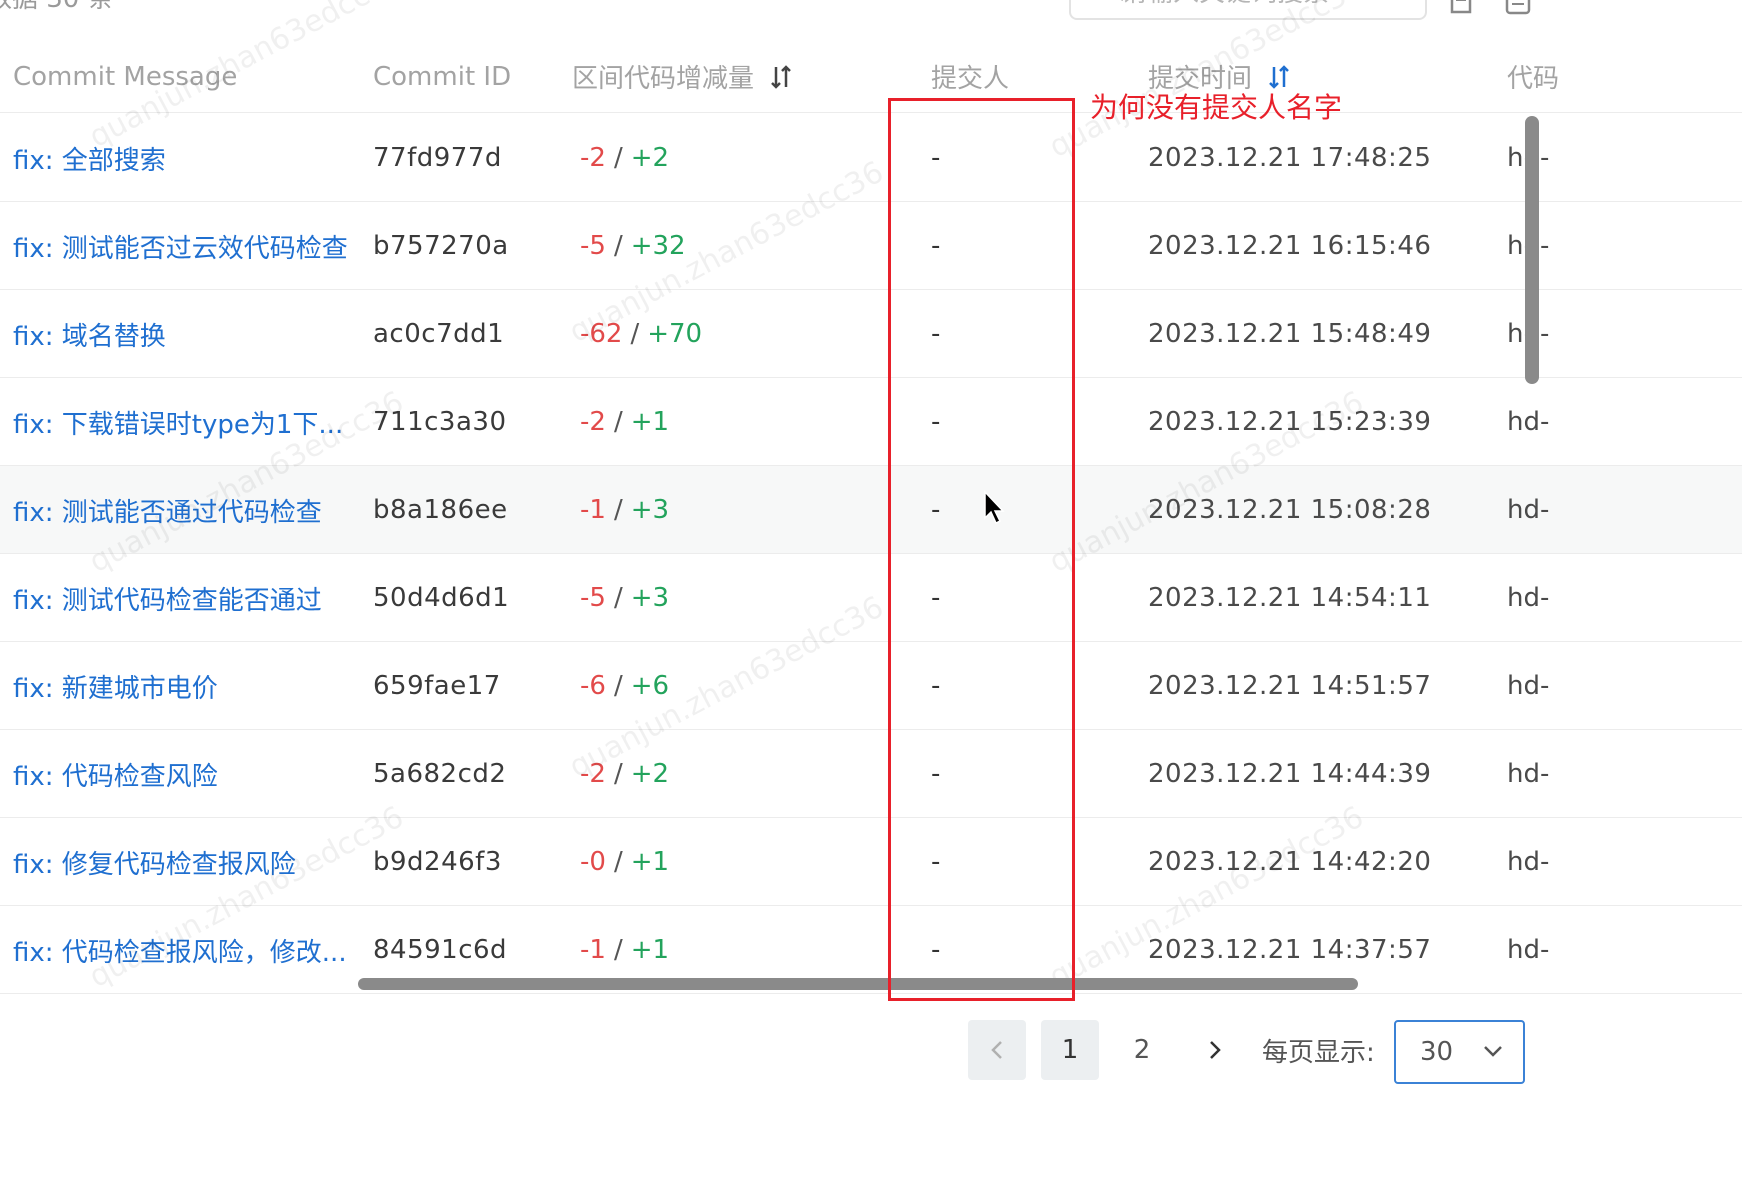 Image resolution: width=1742 pixels, height=1188 pixels. Describe the element at coordinates (624, 598) in the screenshot. I see `code-change: -5/+3` at that location.